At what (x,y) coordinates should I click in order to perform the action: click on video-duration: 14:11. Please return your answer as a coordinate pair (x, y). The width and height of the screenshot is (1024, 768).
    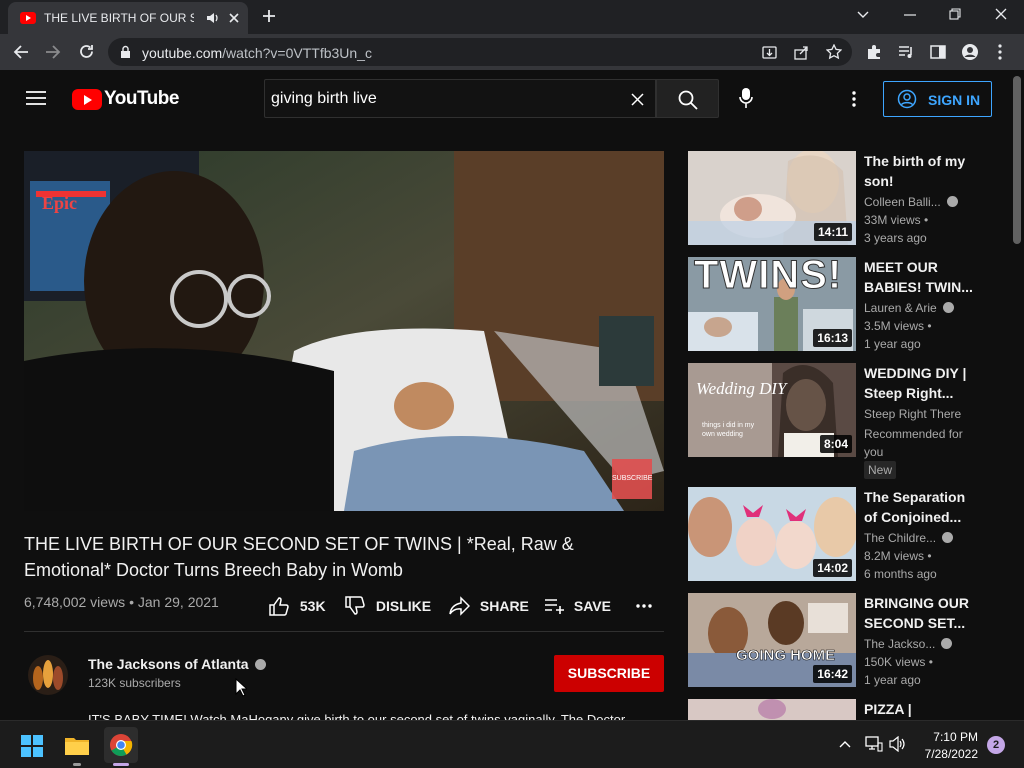
    Looking at the image, I should click on (832, 232).